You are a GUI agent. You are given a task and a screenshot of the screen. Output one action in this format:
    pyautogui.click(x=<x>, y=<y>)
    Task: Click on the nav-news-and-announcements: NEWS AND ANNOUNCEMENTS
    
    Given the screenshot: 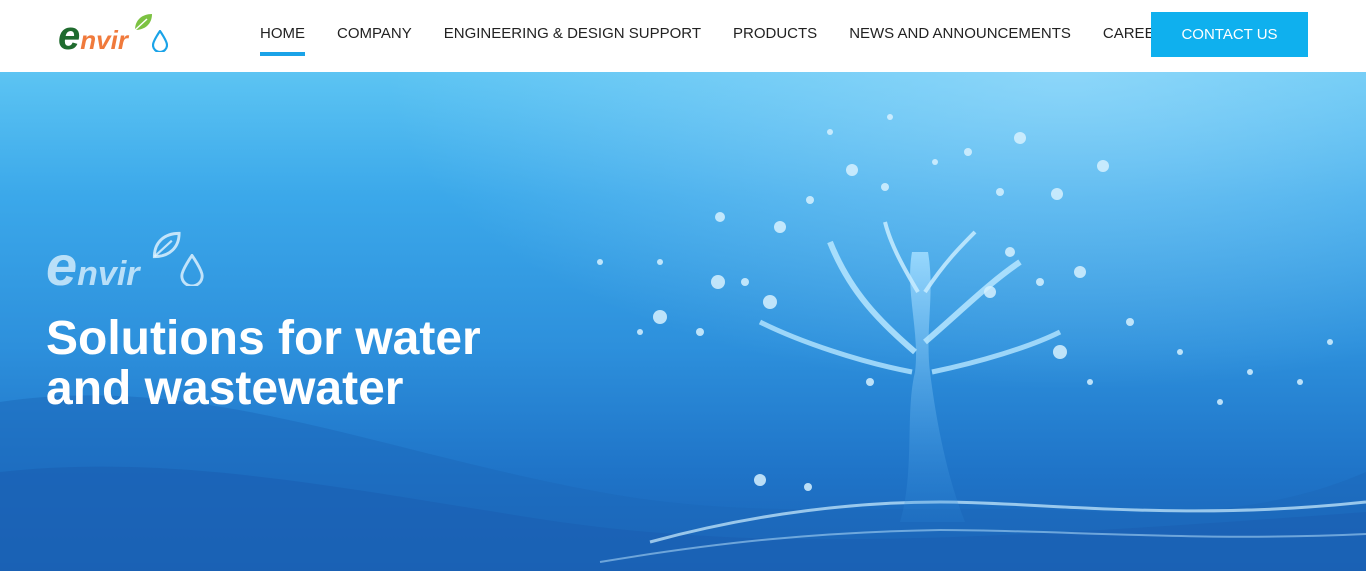 What is the action you would take?
    pyautogui.click(x=960, y=34)
    